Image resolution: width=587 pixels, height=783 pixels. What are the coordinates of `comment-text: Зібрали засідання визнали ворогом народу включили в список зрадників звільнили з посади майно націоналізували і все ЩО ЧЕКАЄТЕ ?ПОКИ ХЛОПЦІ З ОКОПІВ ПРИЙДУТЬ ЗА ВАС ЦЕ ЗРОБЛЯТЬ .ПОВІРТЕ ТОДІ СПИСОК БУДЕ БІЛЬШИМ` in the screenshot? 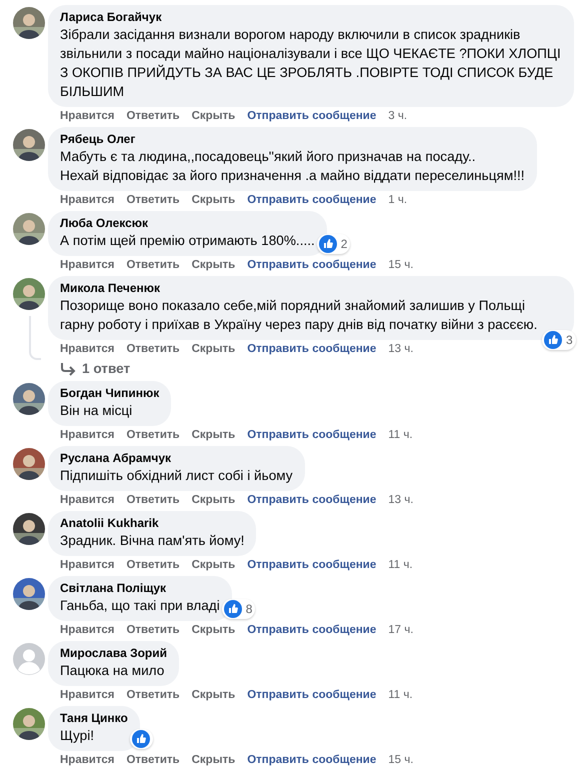 It's located at (311, 63).